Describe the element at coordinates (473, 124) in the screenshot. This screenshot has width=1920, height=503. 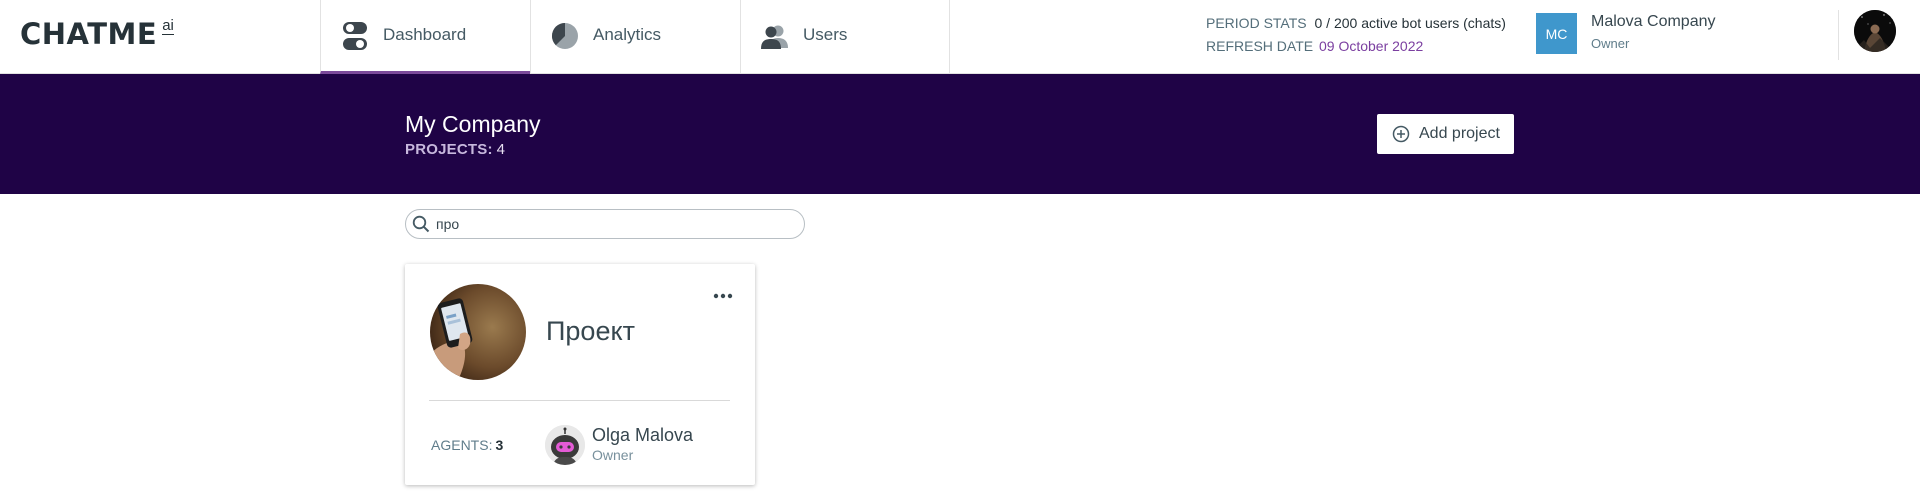
I see `company-title: My Company` at that location.